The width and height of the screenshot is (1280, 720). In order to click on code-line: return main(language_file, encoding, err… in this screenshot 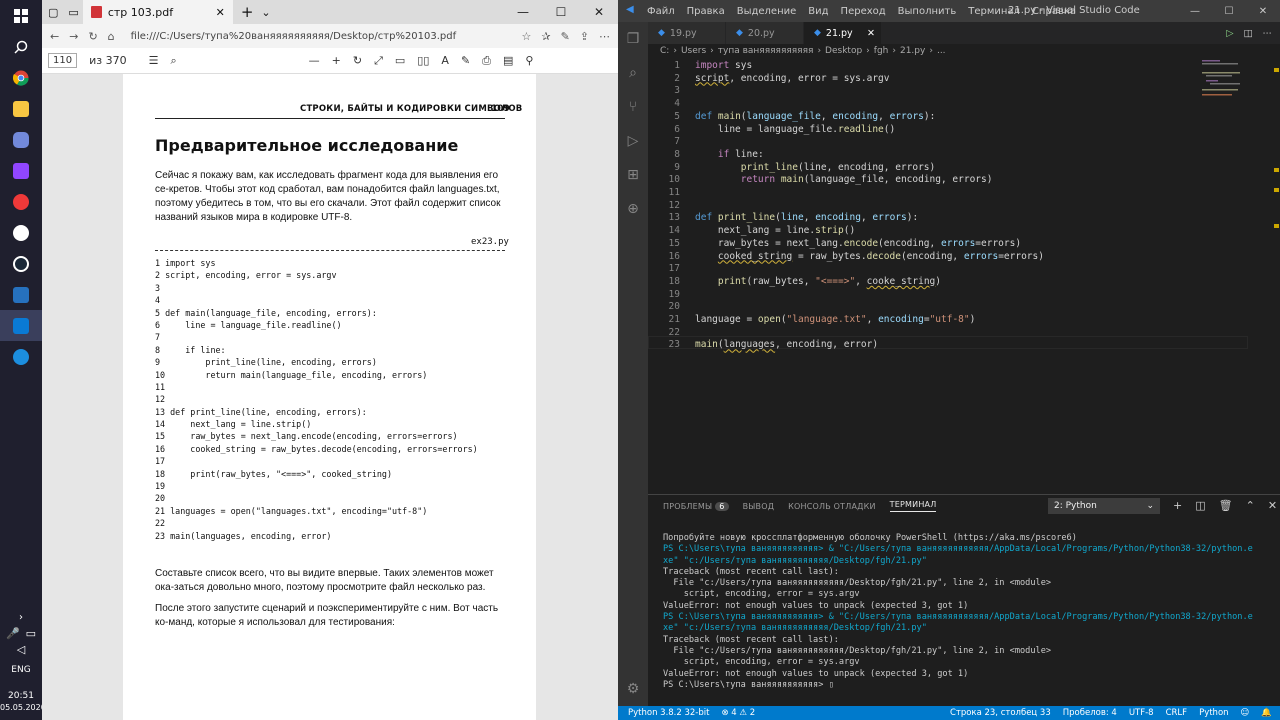, I will do `click(844, 179)`.